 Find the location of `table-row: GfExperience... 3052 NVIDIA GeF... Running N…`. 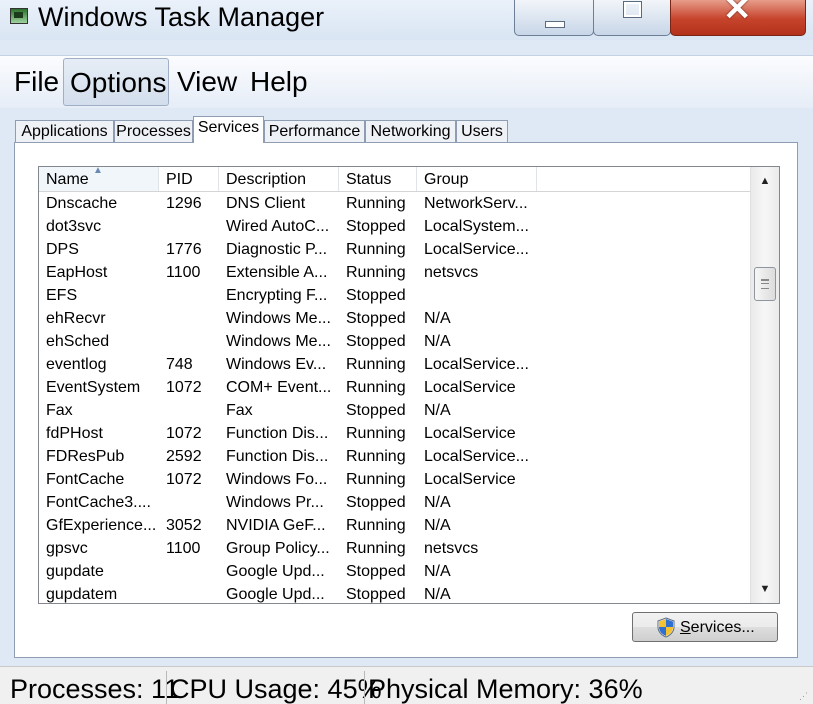

table-row: GfExperience... 3052 NVIDIA GeF... Running N… is located at coordinates (395, 525).